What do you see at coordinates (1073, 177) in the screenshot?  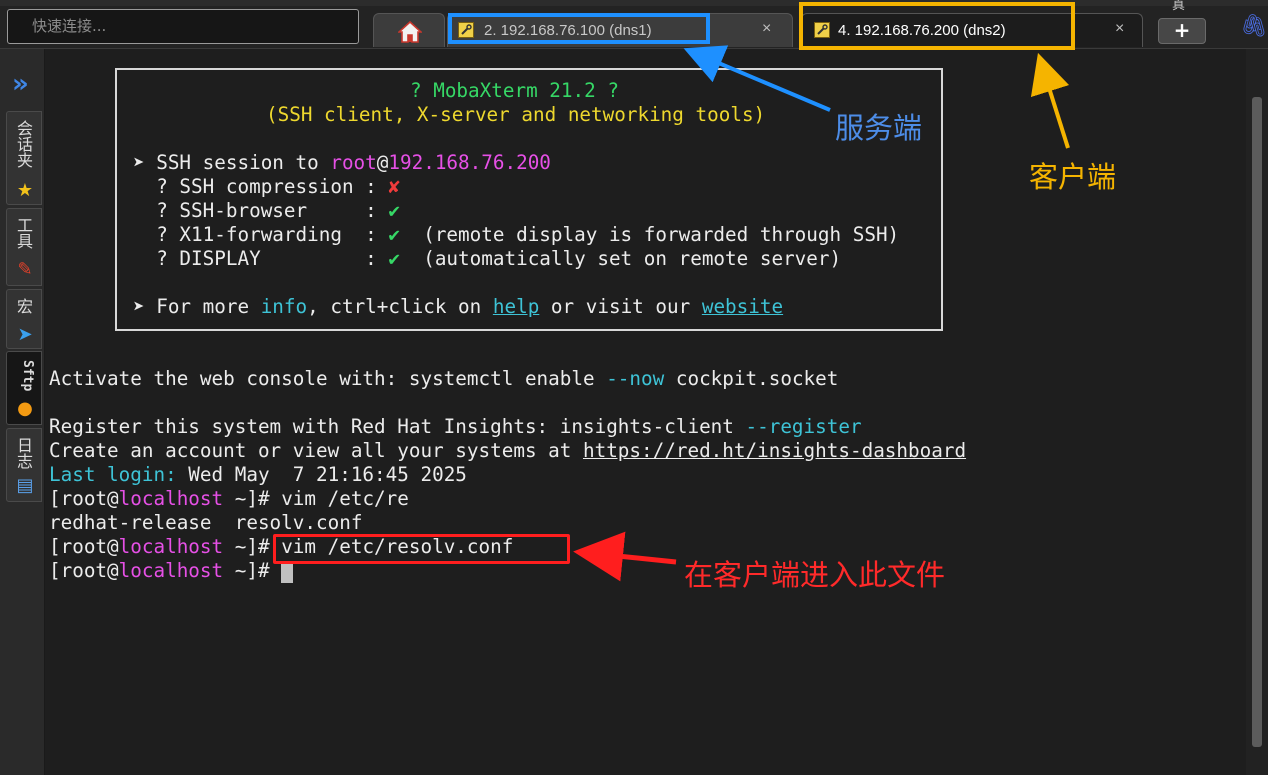 I see `annotation-client: 客户端` at bounding box center [1073, 177].